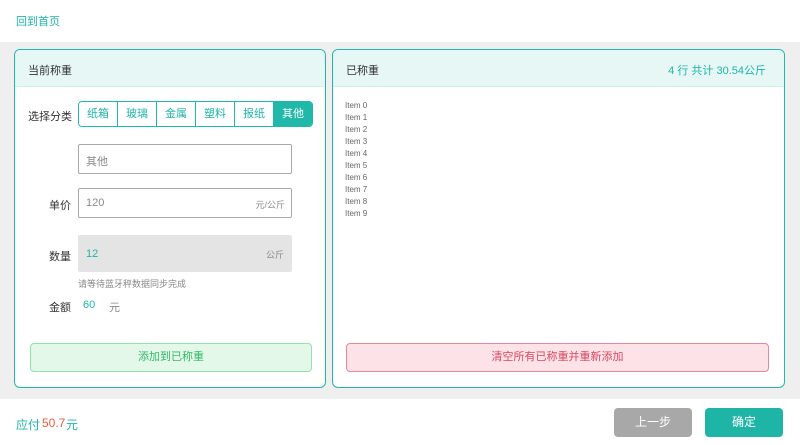 Image resolution: width=800 pixels, height=445 pixels. Describe the element at coordinates (114, 308) in the screenshot. I see `amount-unit: 元` at that location.